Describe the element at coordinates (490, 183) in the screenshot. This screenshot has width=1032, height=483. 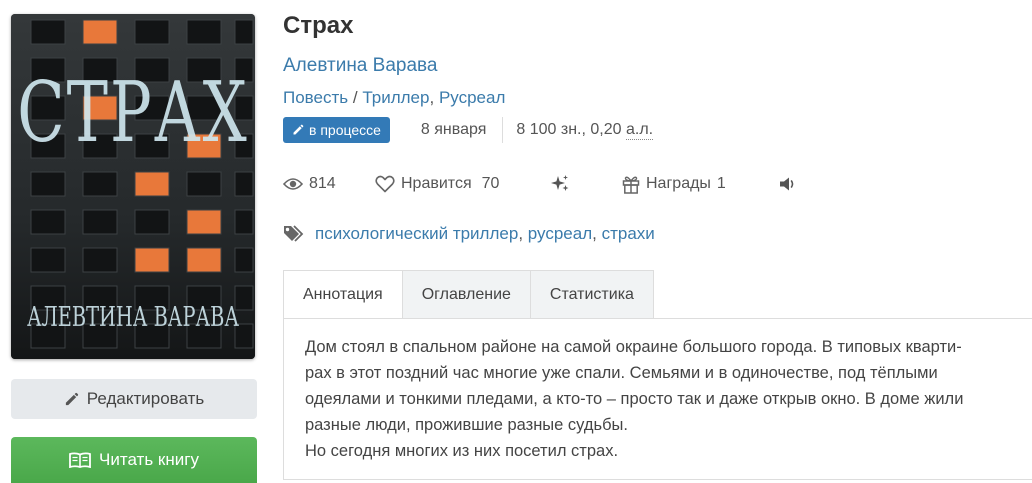
I see `likes-count: 70` at that location.